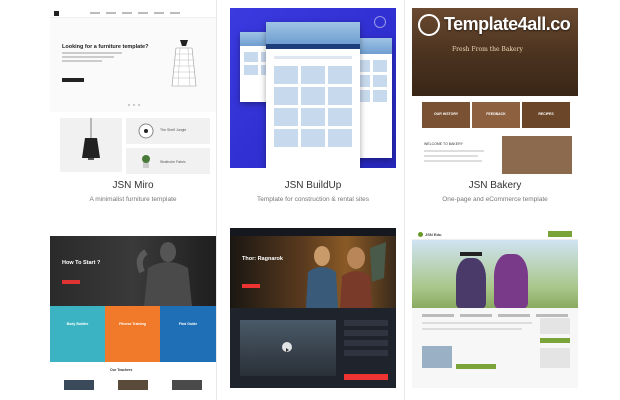 The width and height of the screenshot is (620, 400). Describe the element at coordinates (313, 33) in the screenshot. I see `preview-header` at that location.